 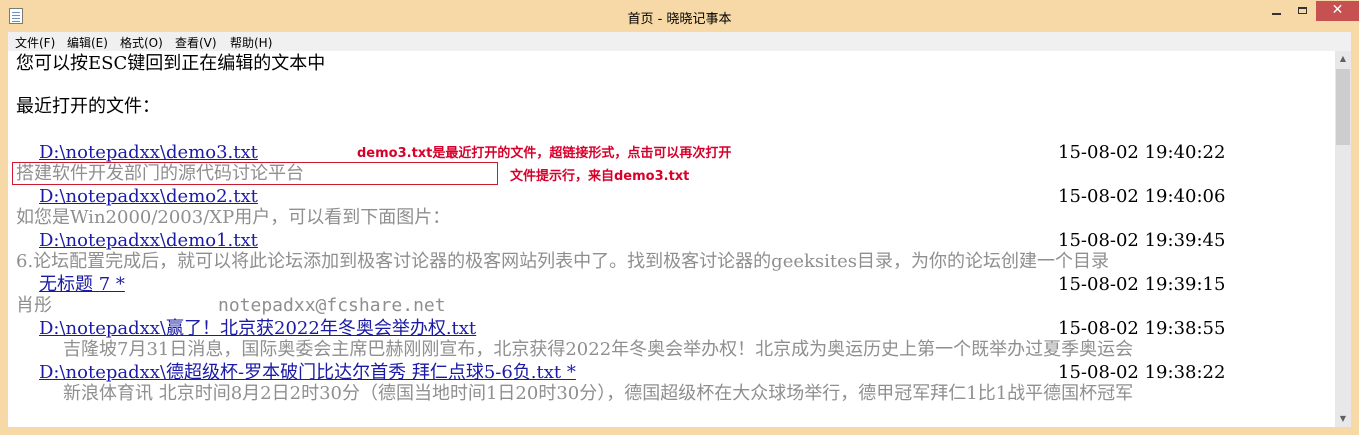 I want to click on close-icon: ✕, so click(x=1337, y=10).